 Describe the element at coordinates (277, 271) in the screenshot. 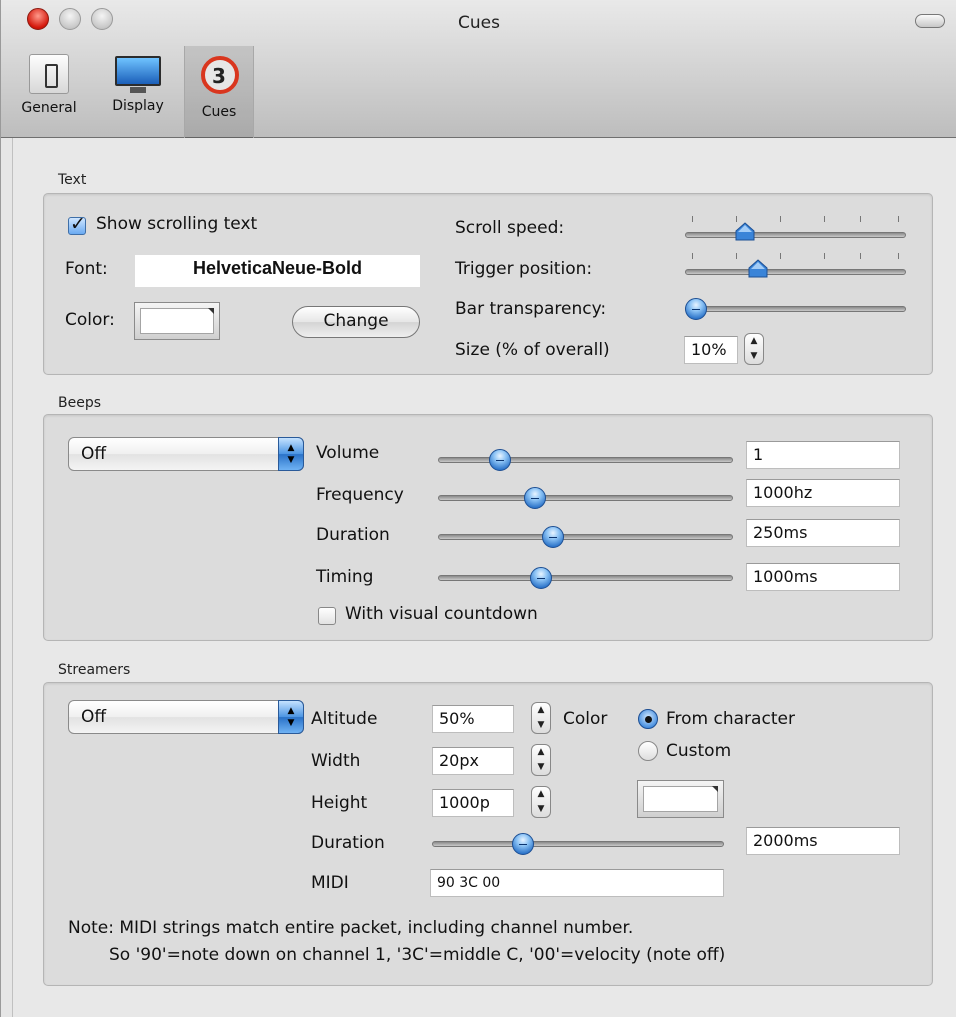

I see `font-field: HelveticaNeue-Bold` at that location.